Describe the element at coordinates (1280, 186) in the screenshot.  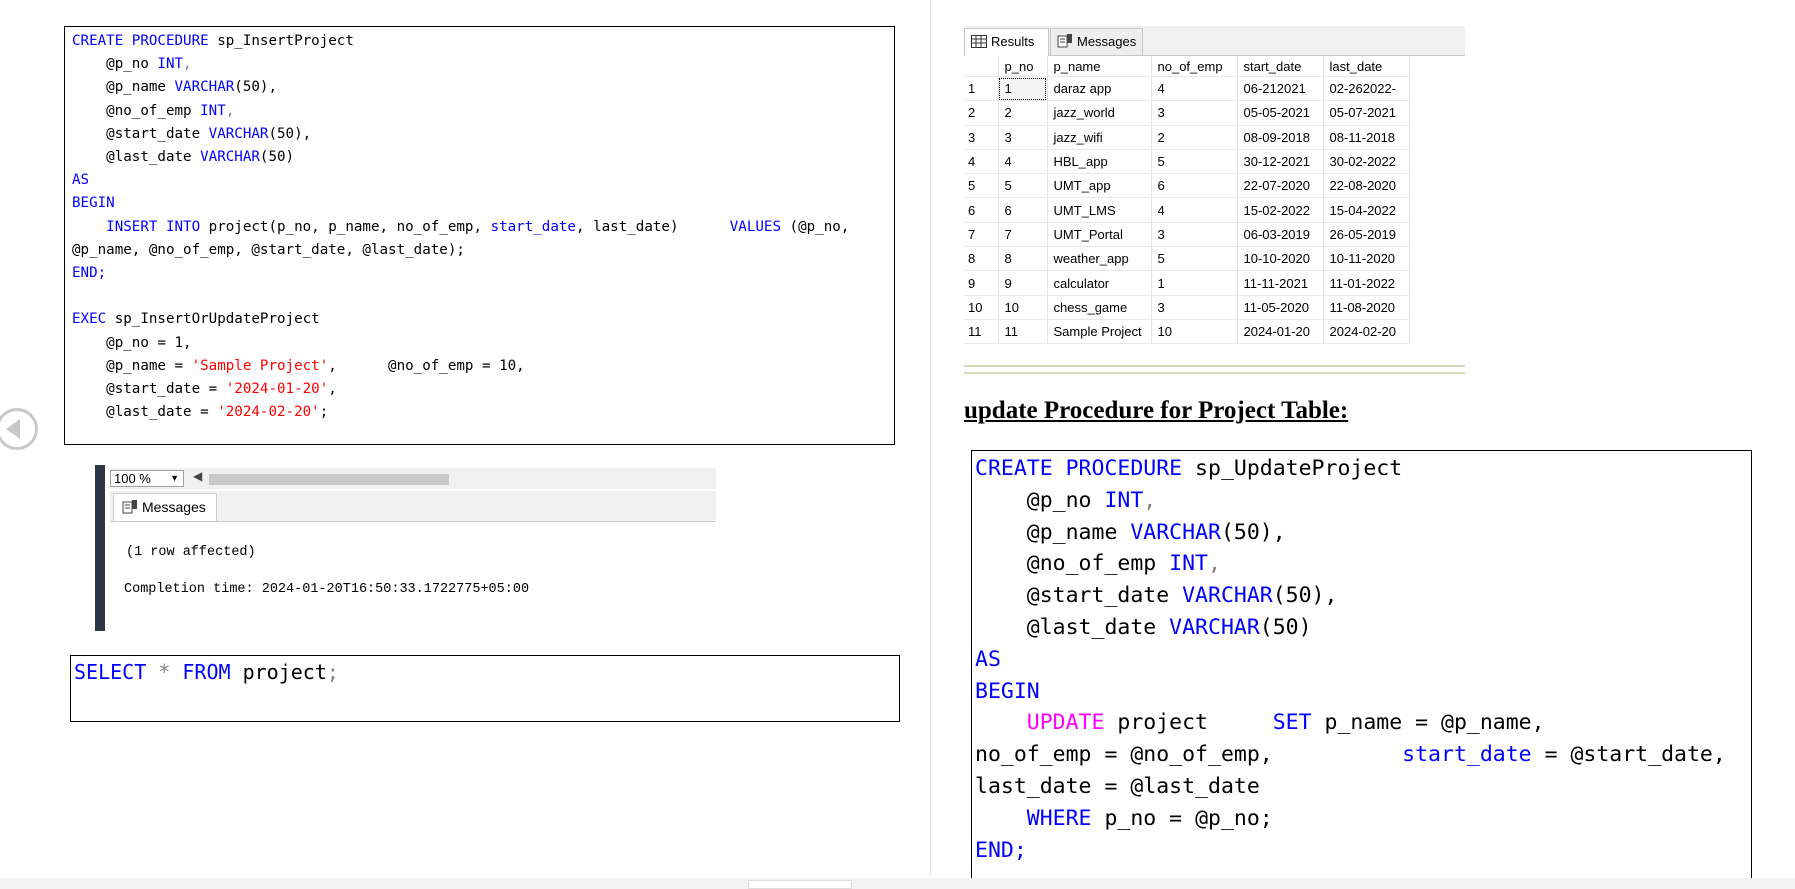
I see `table-cell: 22-07-2020` at that location.